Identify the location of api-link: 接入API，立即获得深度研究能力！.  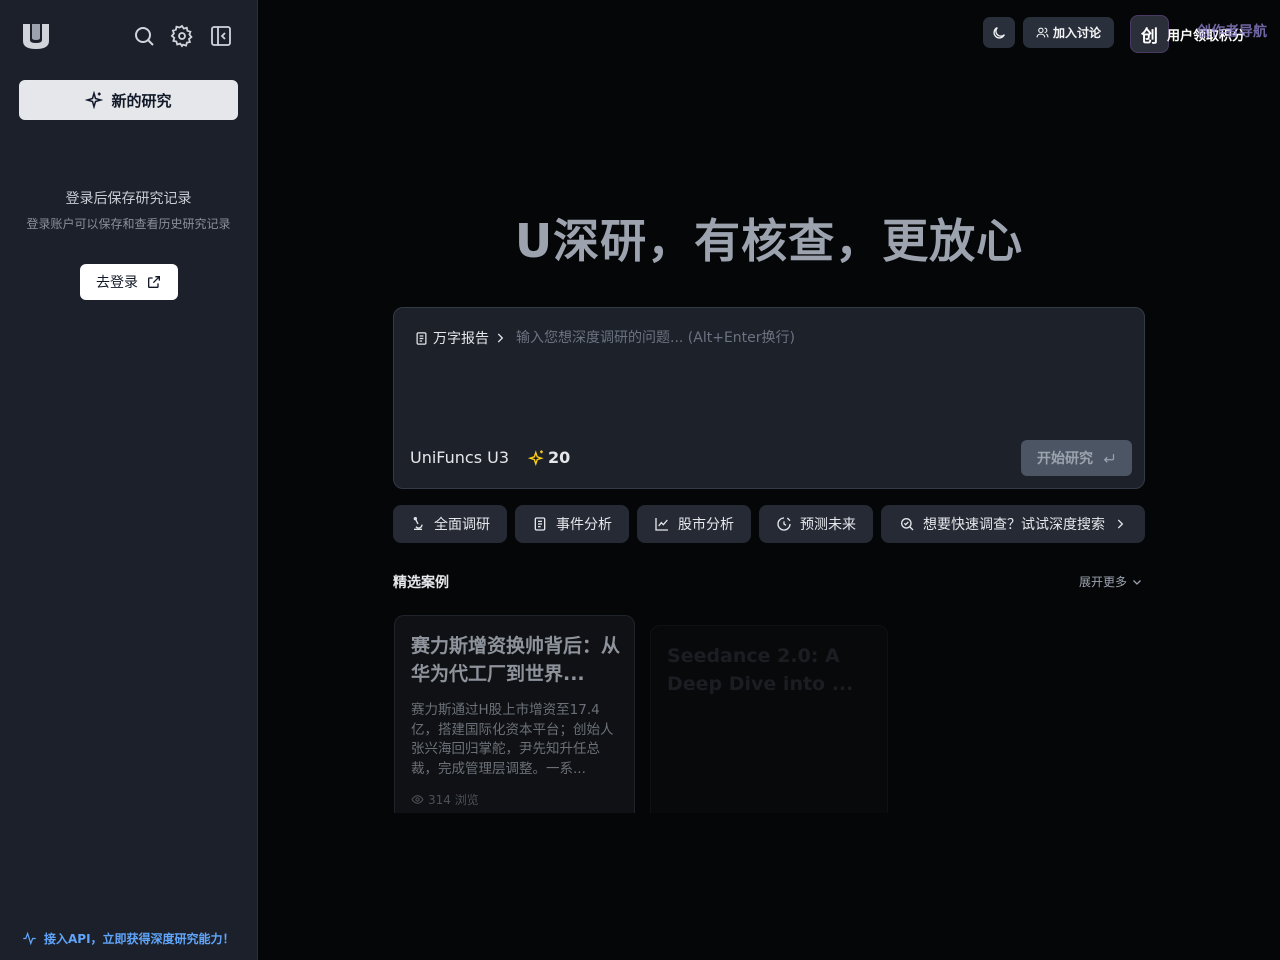
(128, 938).